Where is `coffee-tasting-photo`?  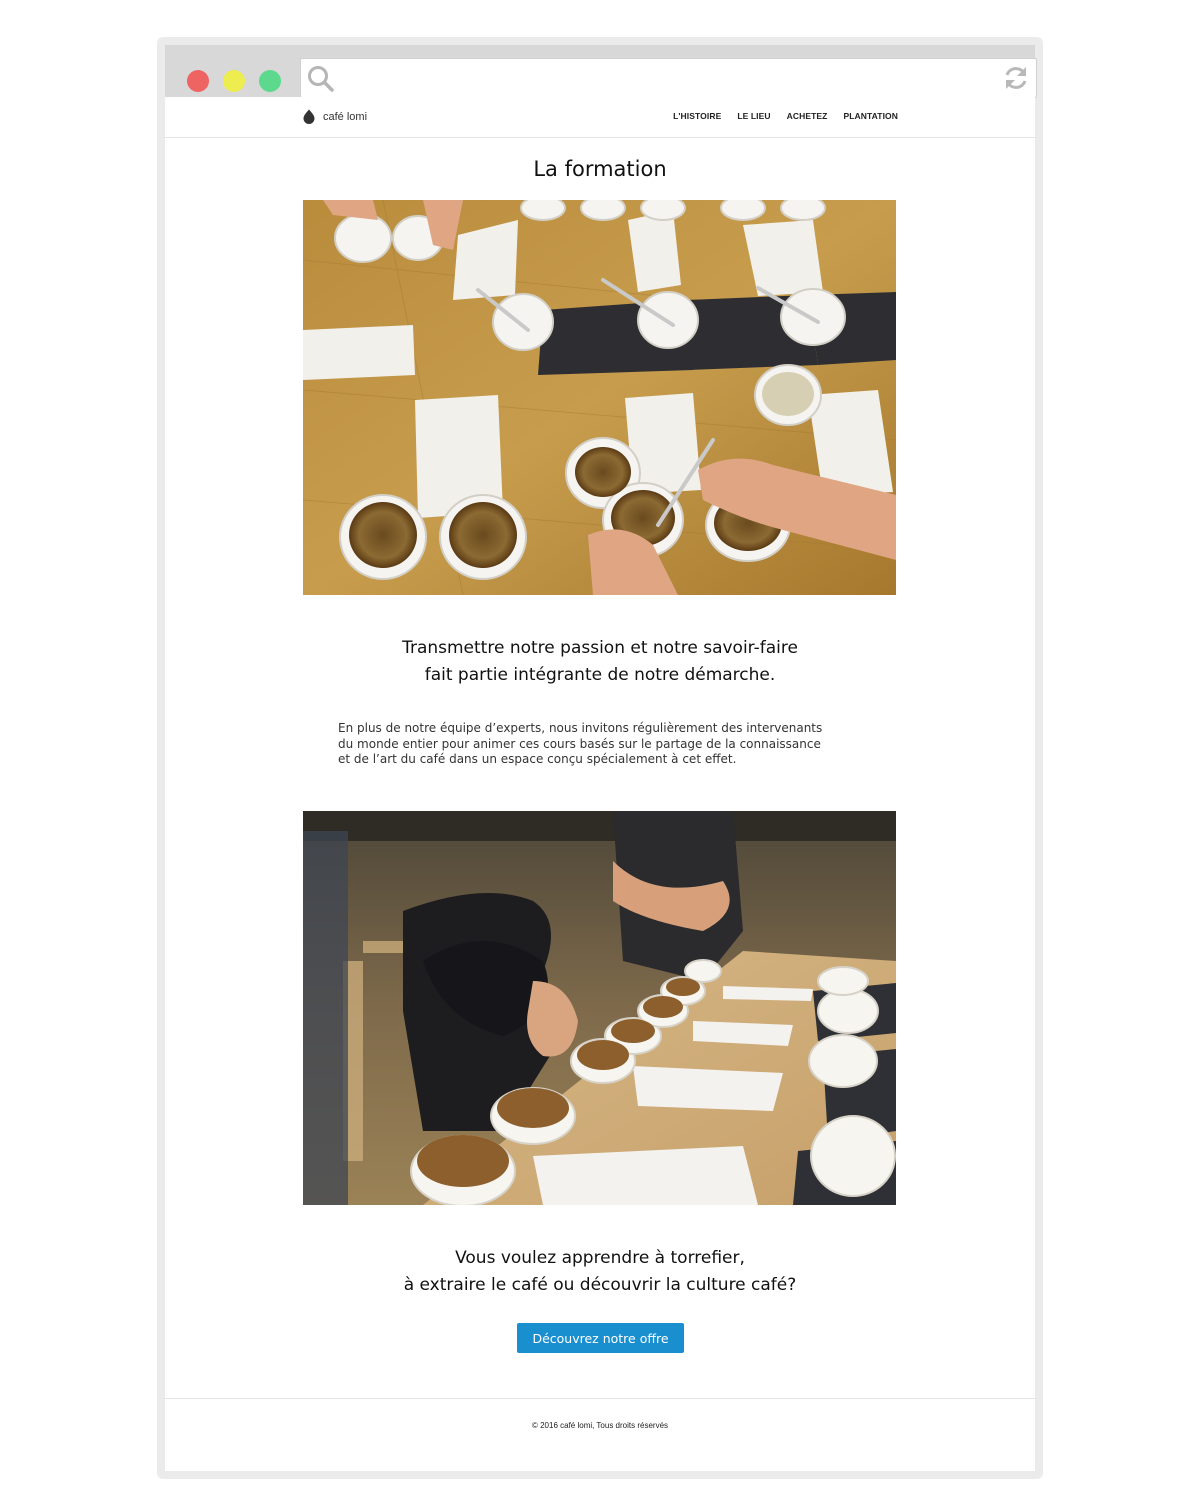 coffee-tasting-photo is located at coordinates (599, 1008).